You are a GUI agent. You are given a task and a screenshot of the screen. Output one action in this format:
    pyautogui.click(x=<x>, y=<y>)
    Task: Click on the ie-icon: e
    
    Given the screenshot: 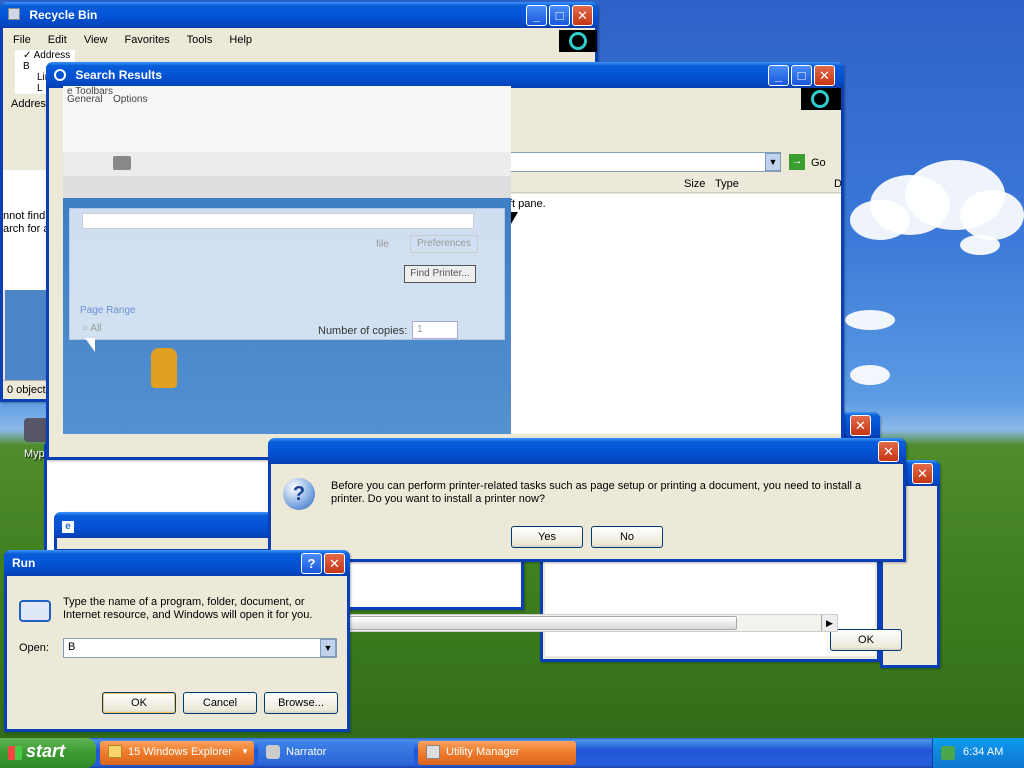 What is the action you would take?
    pyautogui.click(x=68, y=527)
    